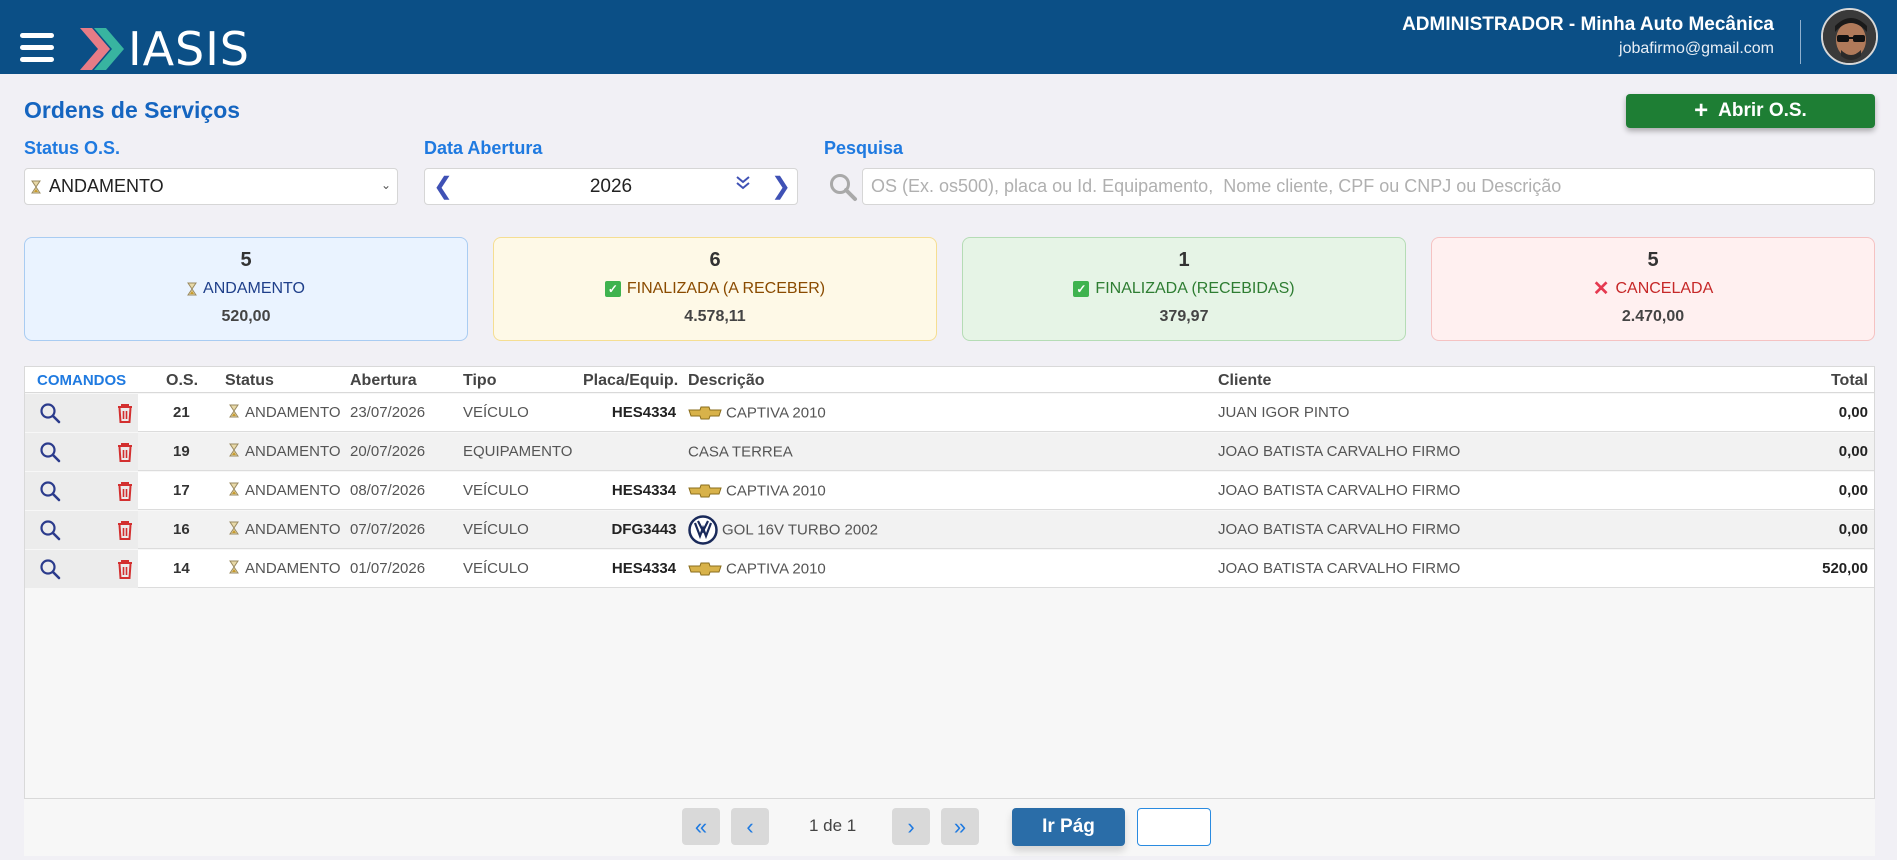  I want to click on opening-date: 23/07/2026, so click(388, 412).